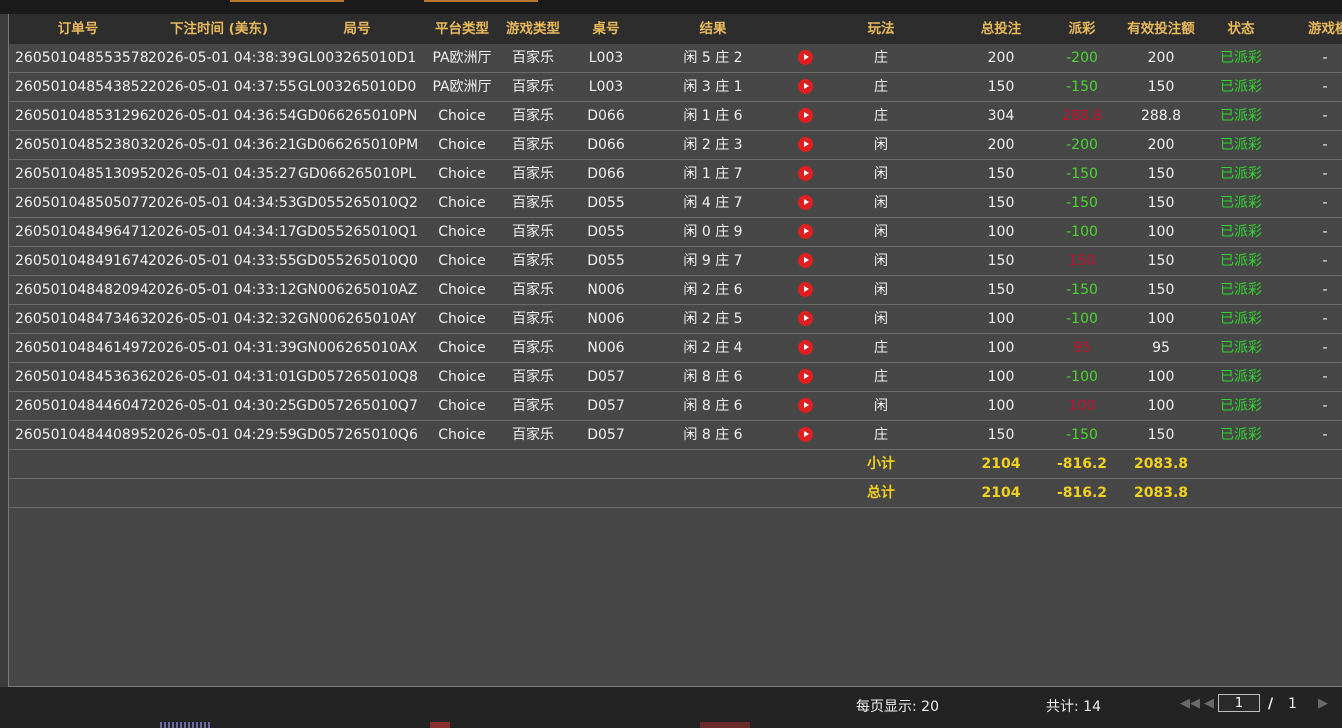  What do you see at coordinates (881, 435) in the screenshot?
I see `play-cell: 庄` at bounding box center [881, 435].